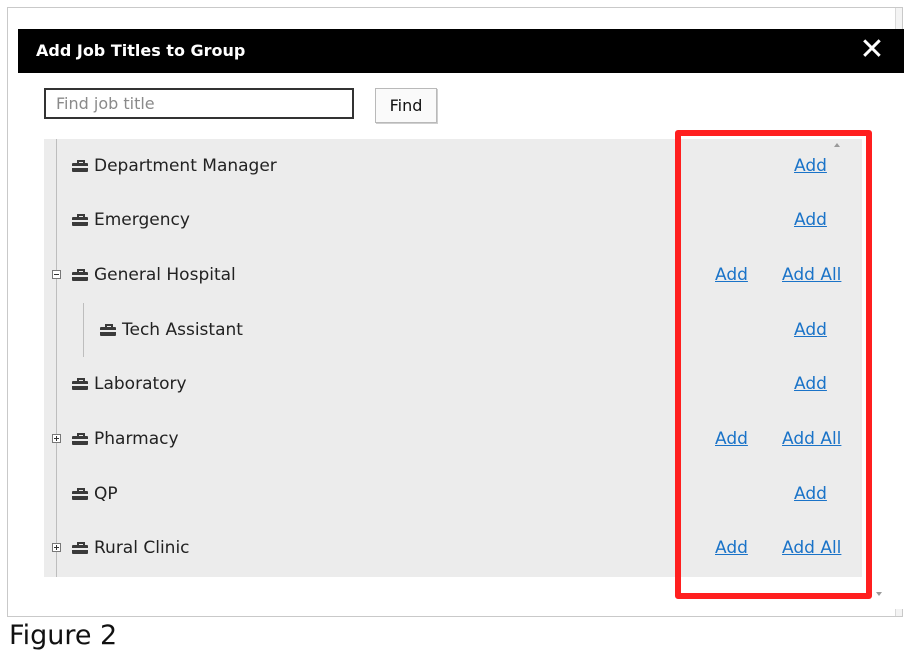  What do you see at coordinates (106, 494) in the screenshot?
I see `tree-item-label: QP` at bounding box center [106, 494].